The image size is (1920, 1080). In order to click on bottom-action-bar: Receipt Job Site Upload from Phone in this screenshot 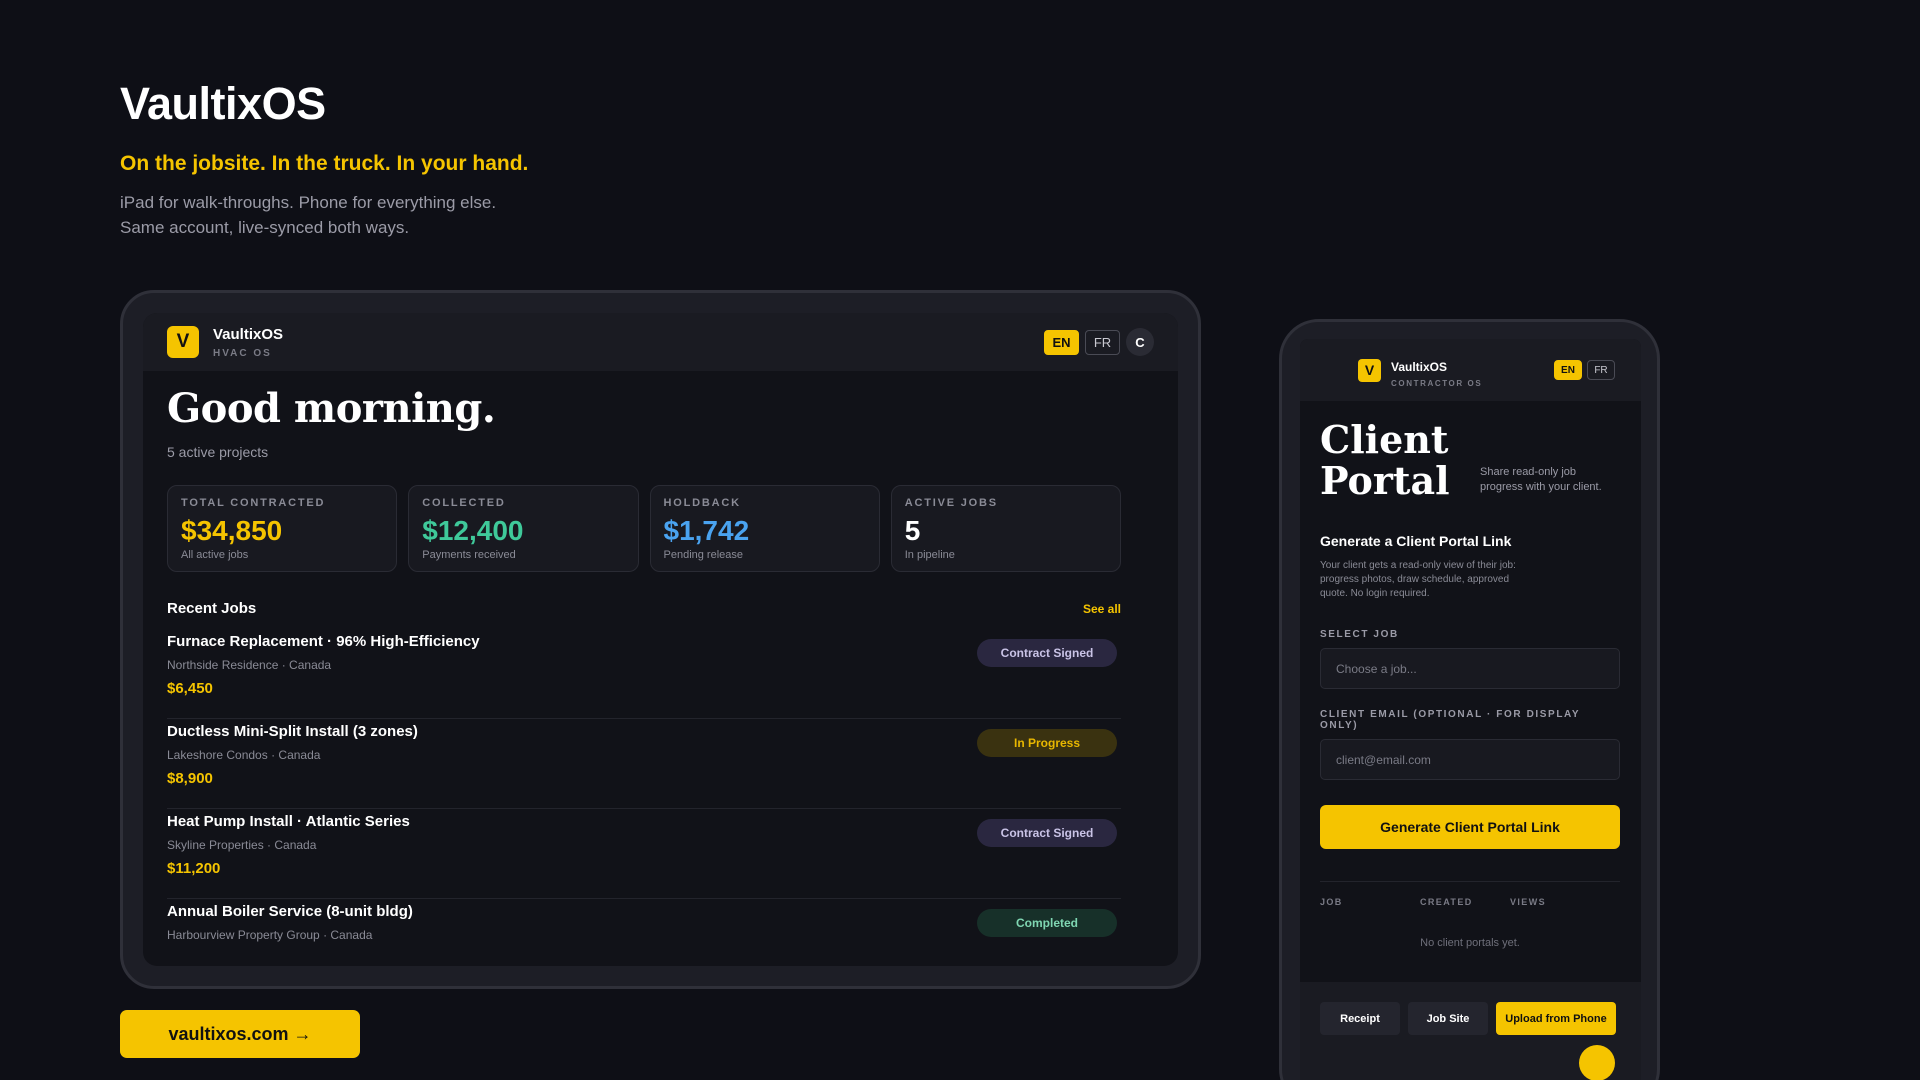, I will do `click(1470, 1031)`.